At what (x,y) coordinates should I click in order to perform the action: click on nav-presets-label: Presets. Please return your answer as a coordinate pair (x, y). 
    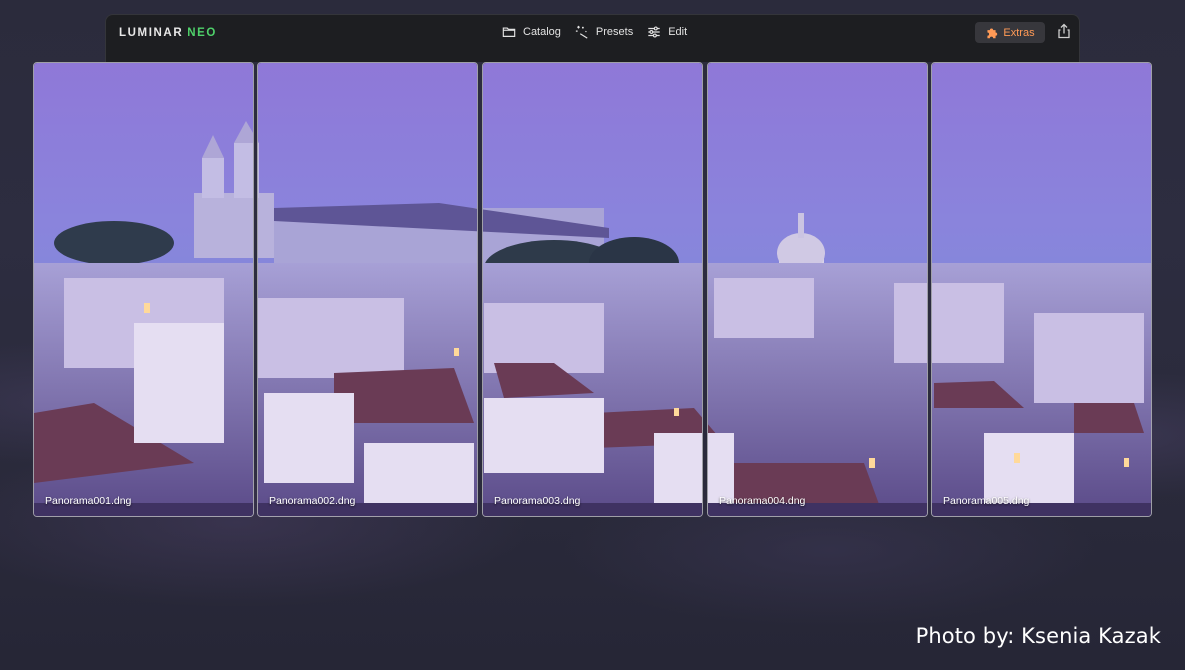
    Looking at the image, I should click on (614, 32).